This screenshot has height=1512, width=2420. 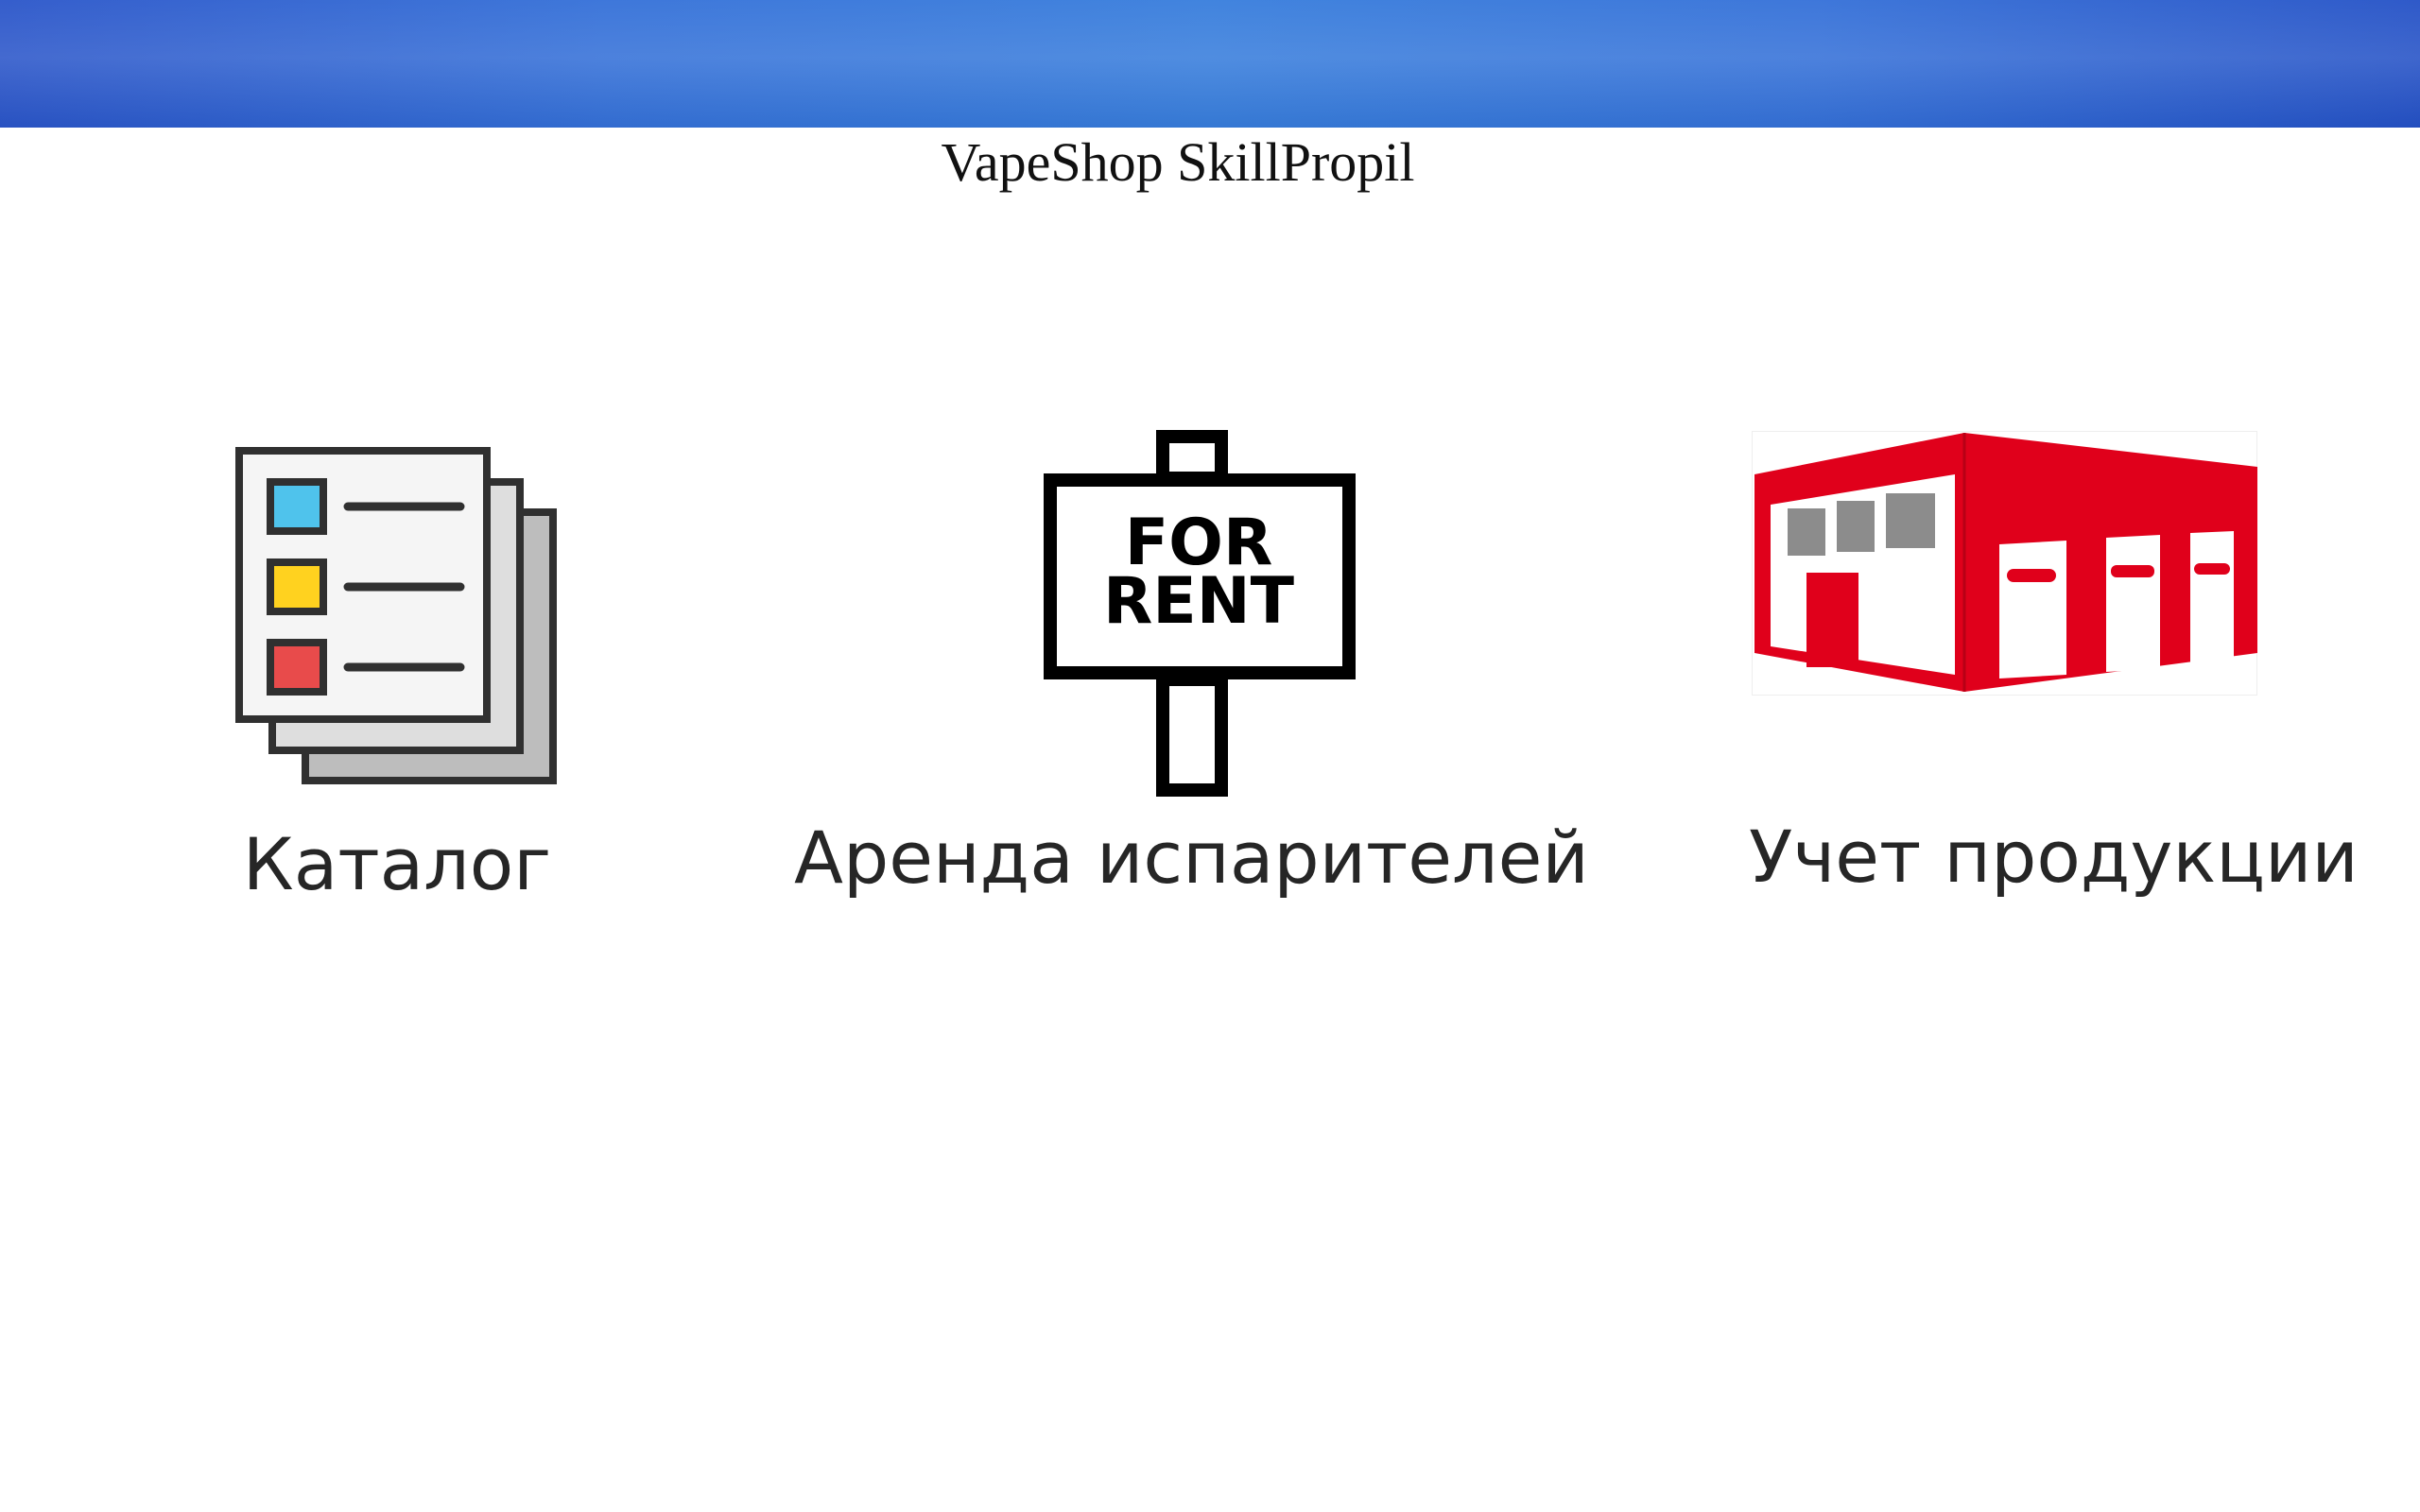 What do you see at coordinates (2054, 857) in the screenshot?
I see `product-accounting-label: Учет продукции` at bounding box center [2054, 857].